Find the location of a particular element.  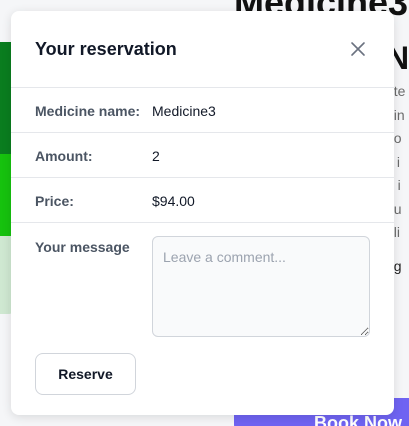

reserve-button: Reserve is located at coordinates (85, 374).